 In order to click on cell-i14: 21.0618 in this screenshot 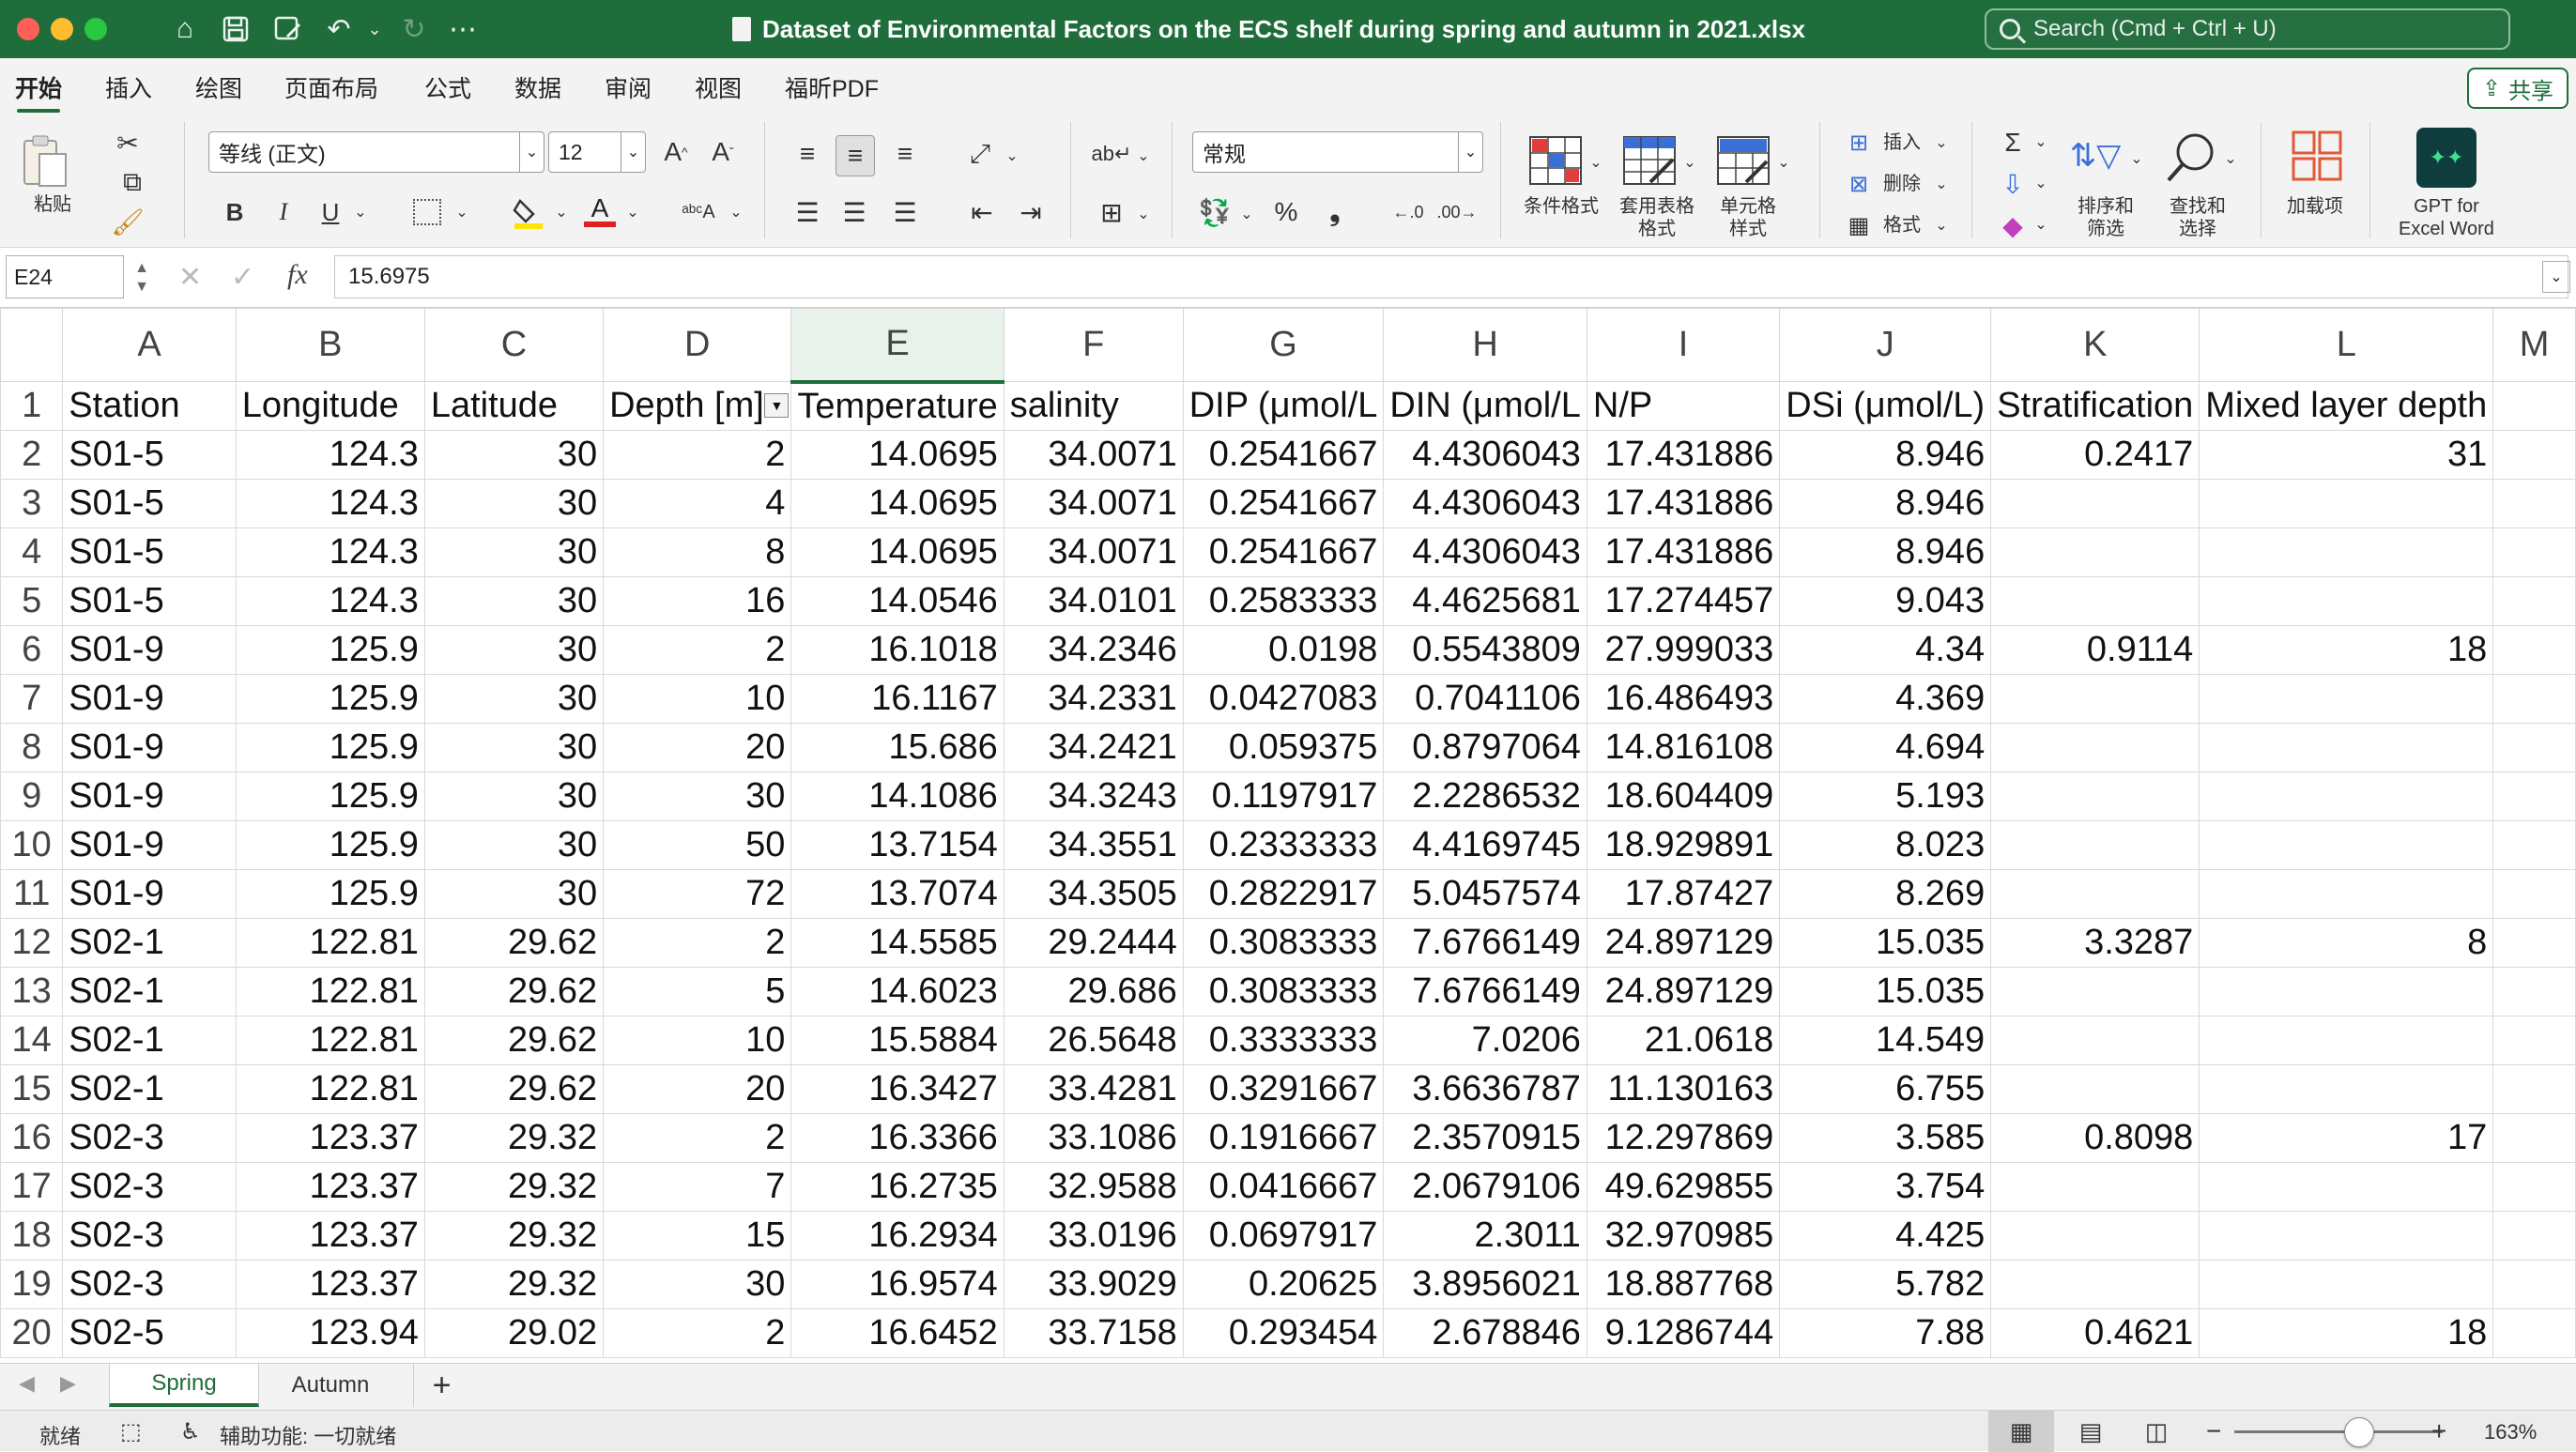, I will do `click(1684, 1040)`.